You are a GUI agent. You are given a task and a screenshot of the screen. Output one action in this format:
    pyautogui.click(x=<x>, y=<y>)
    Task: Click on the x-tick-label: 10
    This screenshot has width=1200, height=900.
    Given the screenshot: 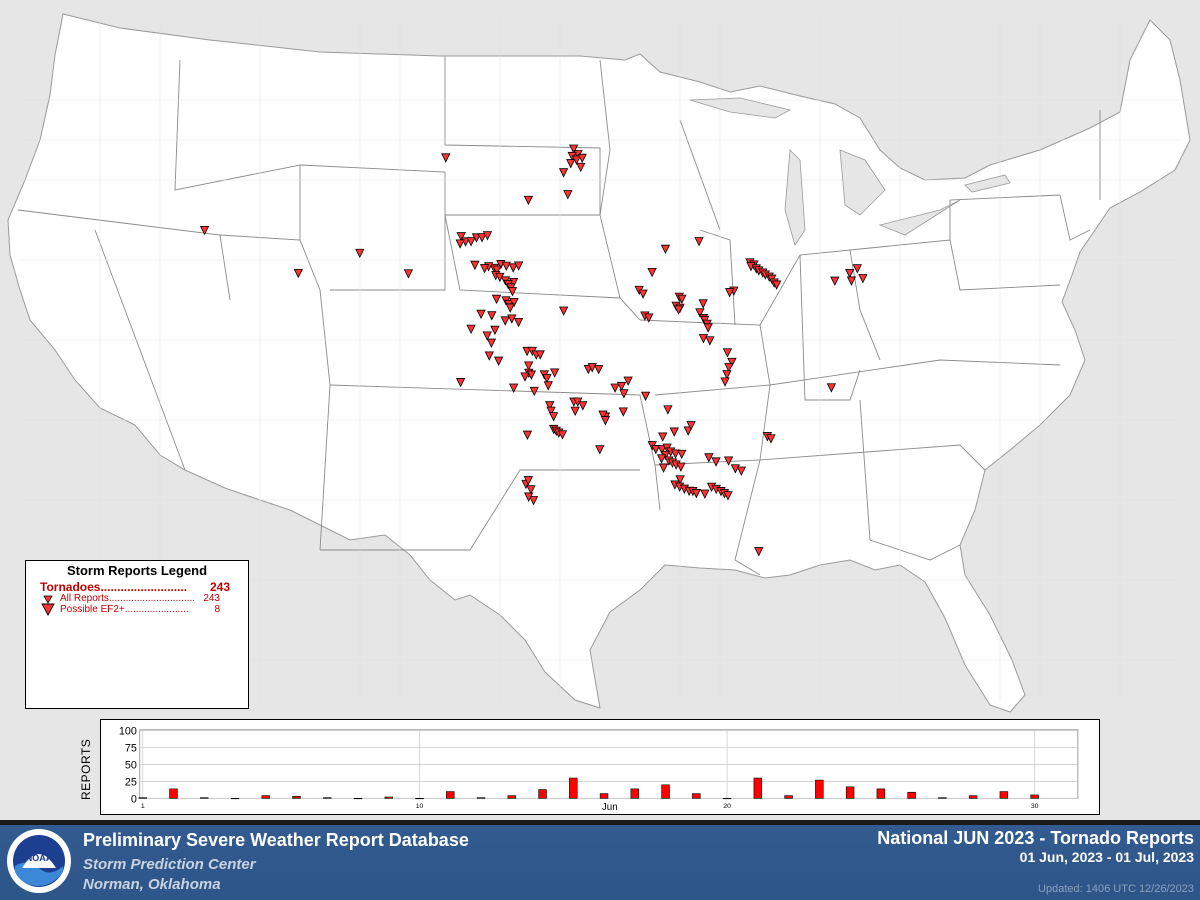 What is the action you would take?
    pyautogui.click(x=420, y=806)
    